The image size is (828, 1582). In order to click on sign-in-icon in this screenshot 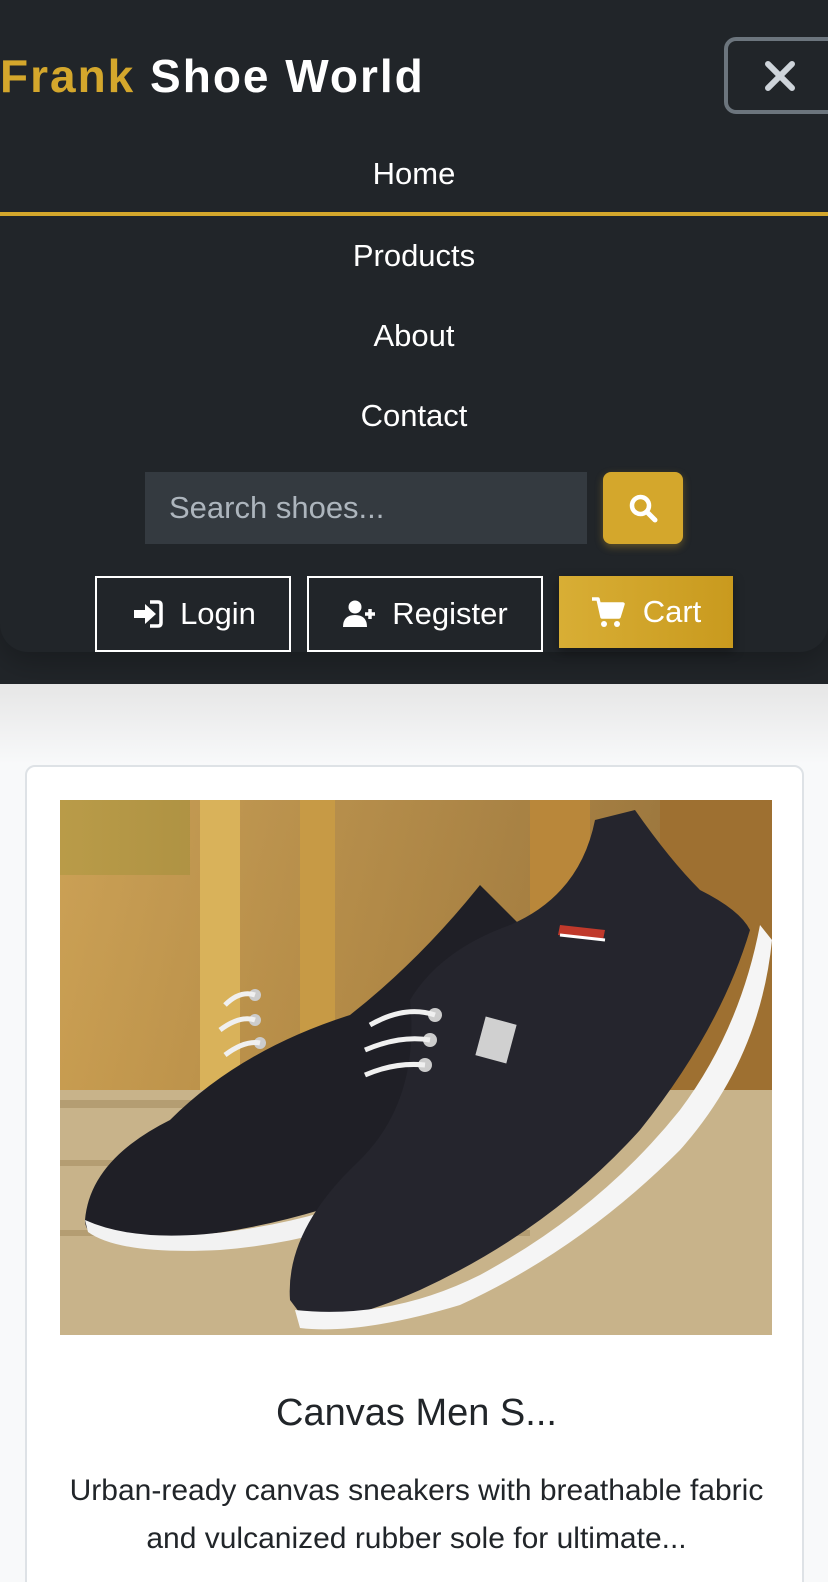, I will do `click(148, 614)`.